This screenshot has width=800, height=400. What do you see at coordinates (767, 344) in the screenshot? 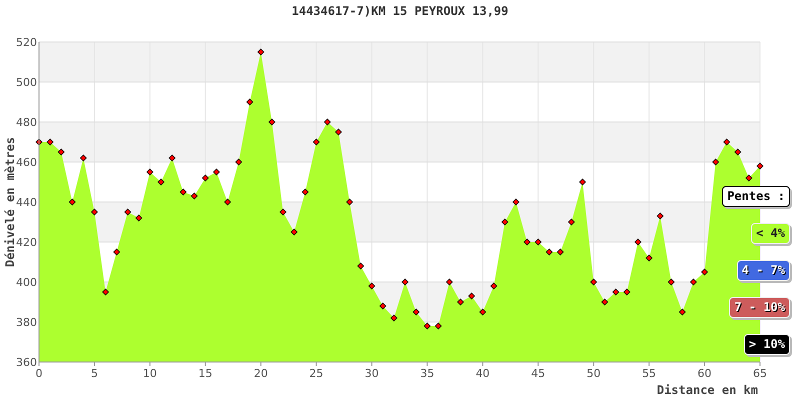
I see `legend-item: > 10%` at bounding box center [767, 344].